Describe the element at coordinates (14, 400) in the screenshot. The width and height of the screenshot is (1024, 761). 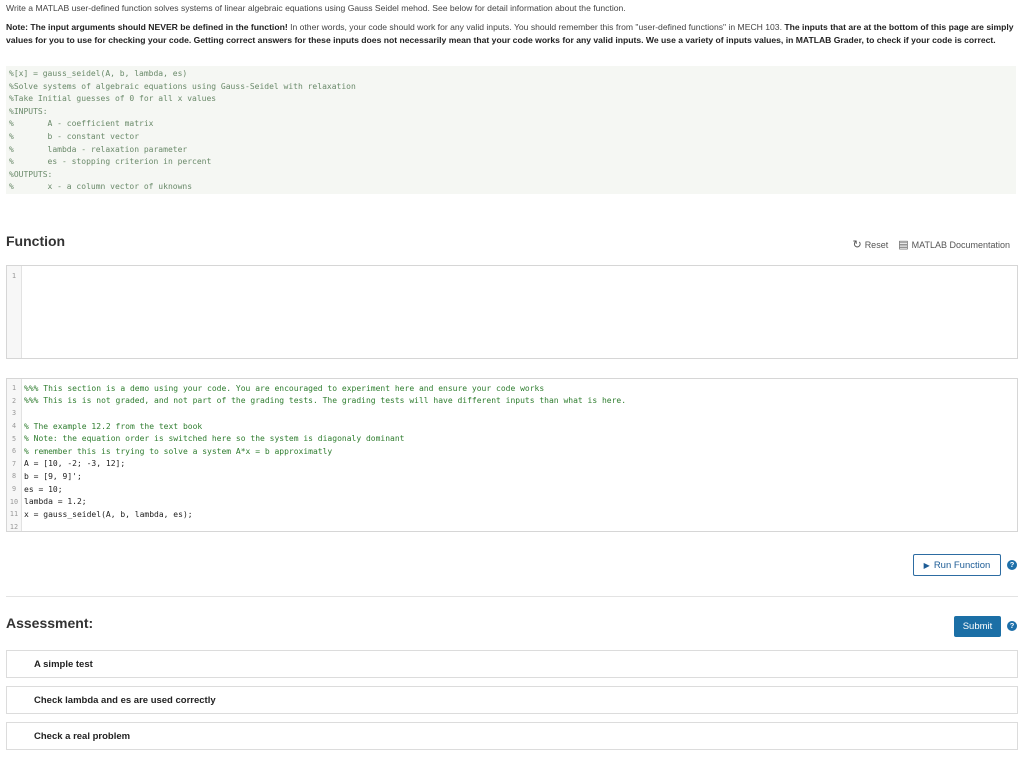
I see `line-number: 2` at that location.